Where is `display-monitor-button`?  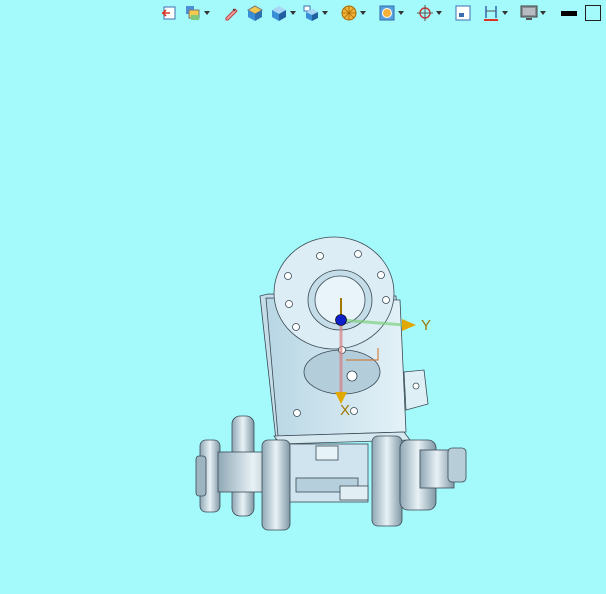
display-monitor-button is located at coordinates (533, 13).